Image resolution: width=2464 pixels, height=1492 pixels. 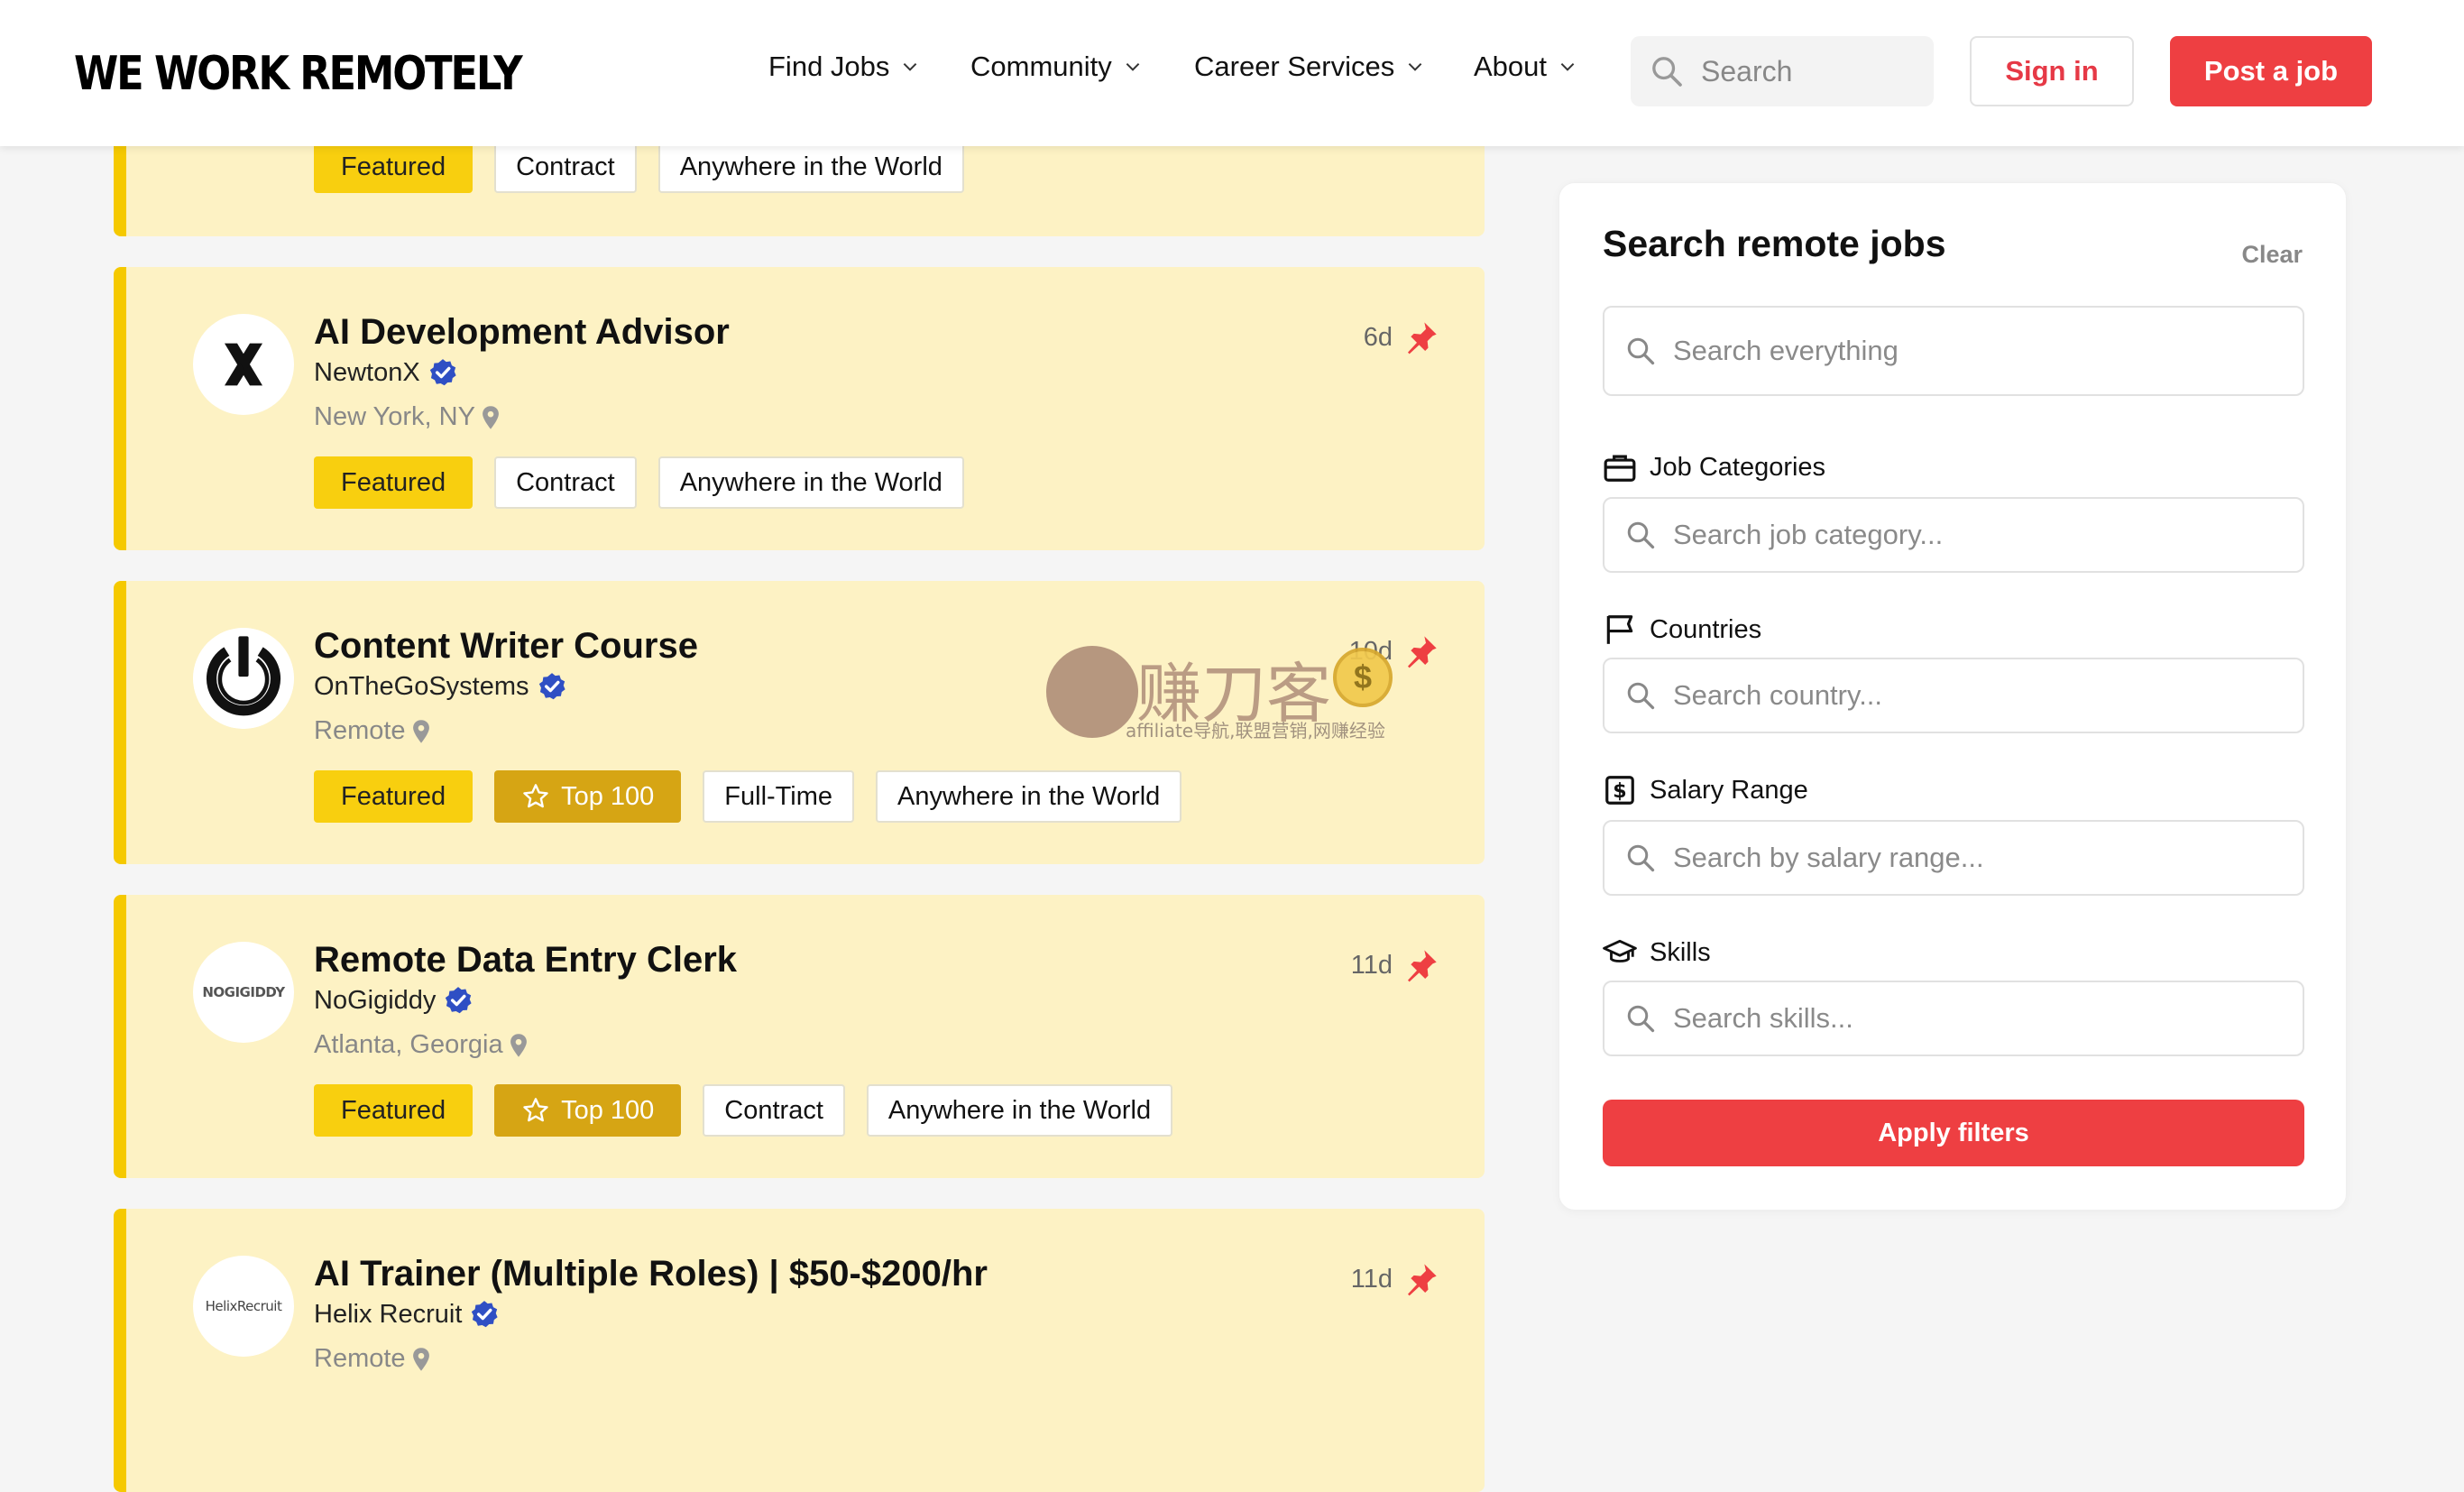 What do you see at coordinates (1954, 1133) in the screenshot?
I see `apply-filters-button: Apply filters` at bounding box center [1954, 1133].